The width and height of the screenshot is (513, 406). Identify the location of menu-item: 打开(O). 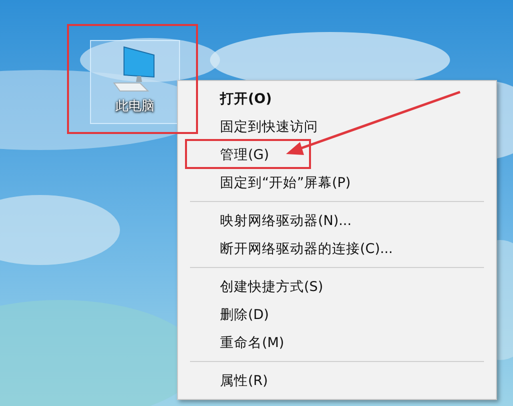
(337, 99).